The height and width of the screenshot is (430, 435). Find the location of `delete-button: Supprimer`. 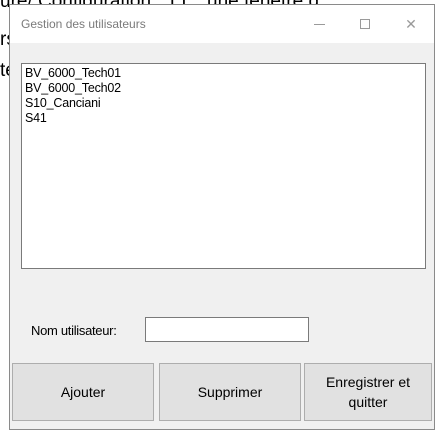

delete-button: Supprimer is located at coordinates (230, 392).